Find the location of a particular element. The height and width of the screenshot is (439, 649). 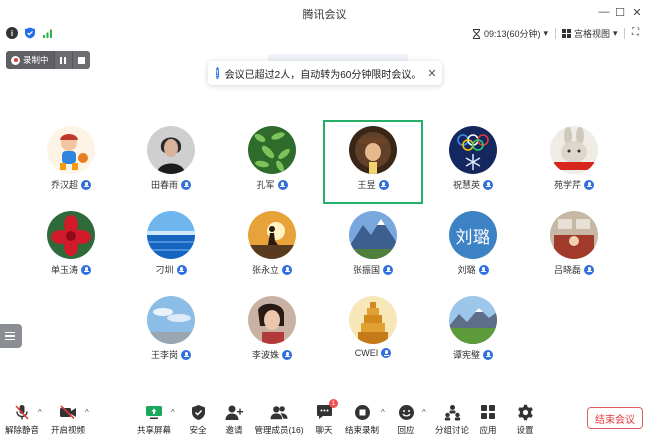

end-recording-label: 结束录制 is located at coordinates (361, 430).